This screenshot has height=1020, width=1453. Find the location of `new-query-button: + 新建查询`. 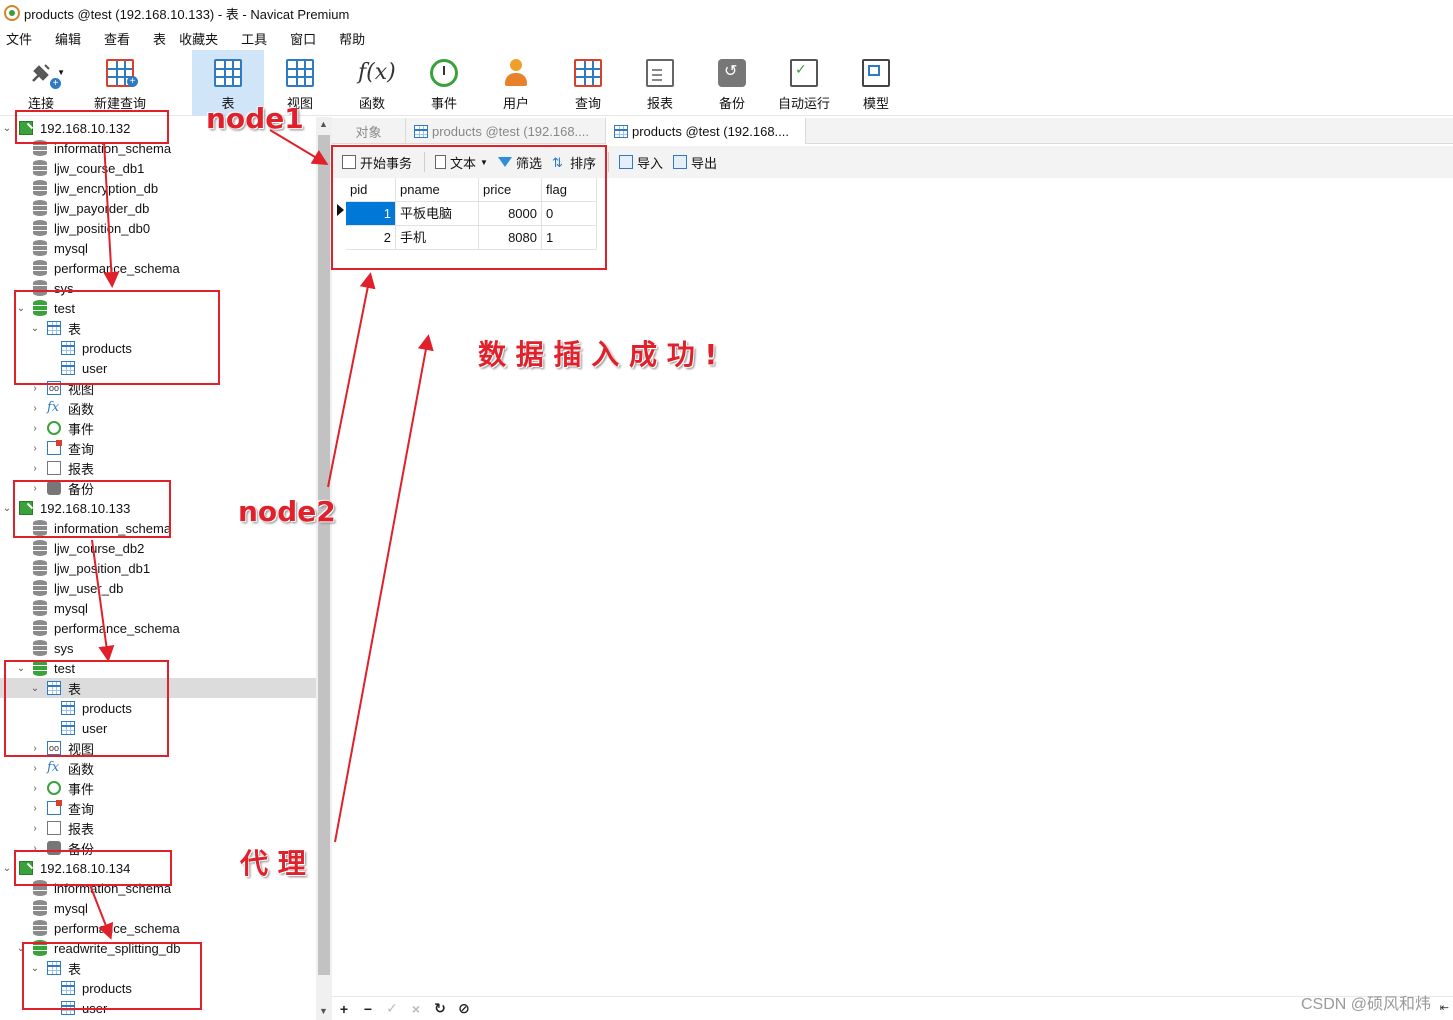

new-query-button: + 新建查询 is located at coordinates (120, 83).